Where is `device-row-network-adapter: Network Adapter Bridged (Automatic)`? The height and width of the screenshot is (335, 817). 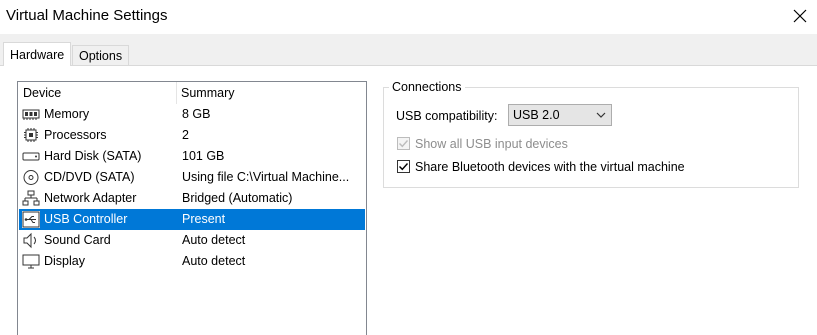
device-row-network-adapter: Network Adapter Bridged (Automatic) is located at coordinates (192, 198).